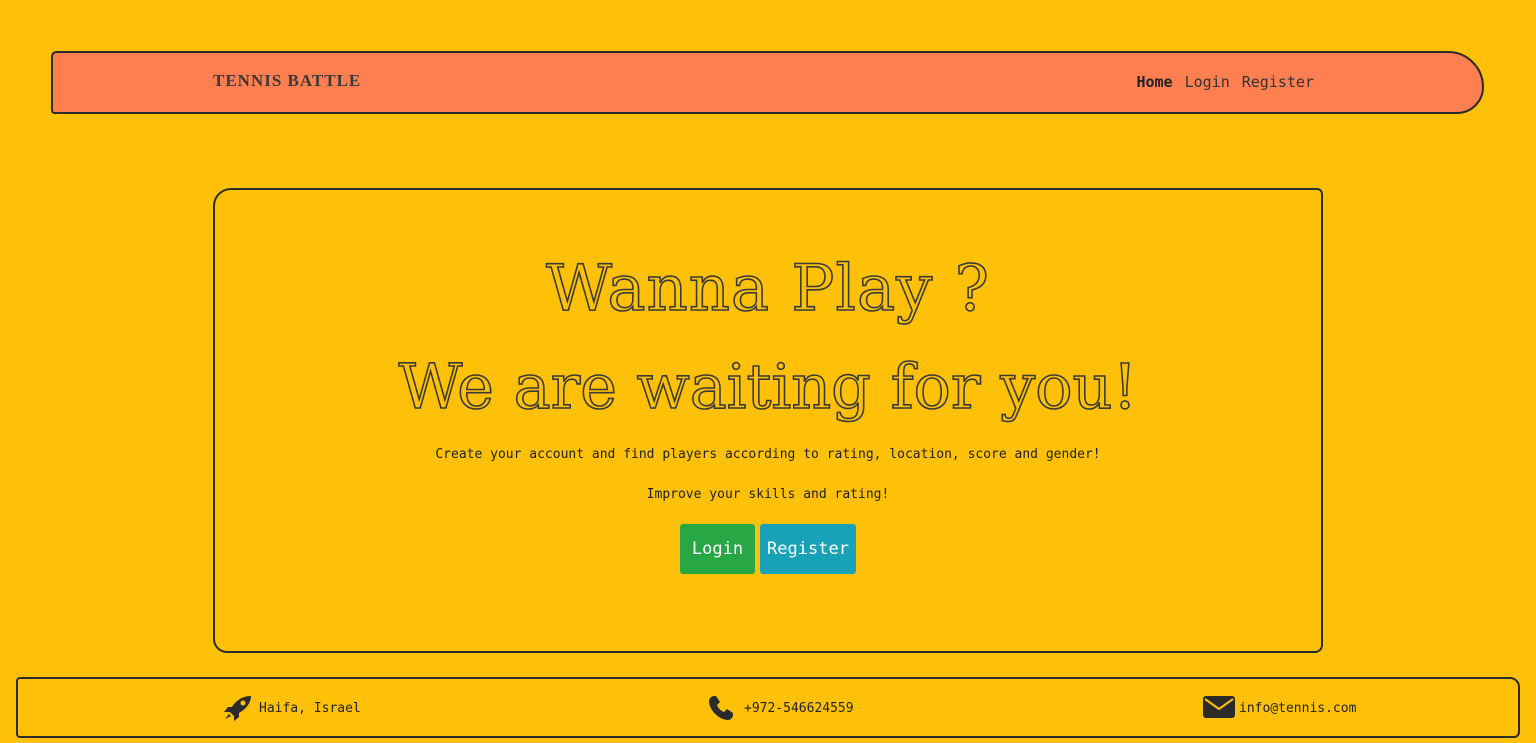 Image resolution: width=1536 pixels, height=743 pixels. I want to click on footer-email-text: info@tennis.com, so click(1297, 708).